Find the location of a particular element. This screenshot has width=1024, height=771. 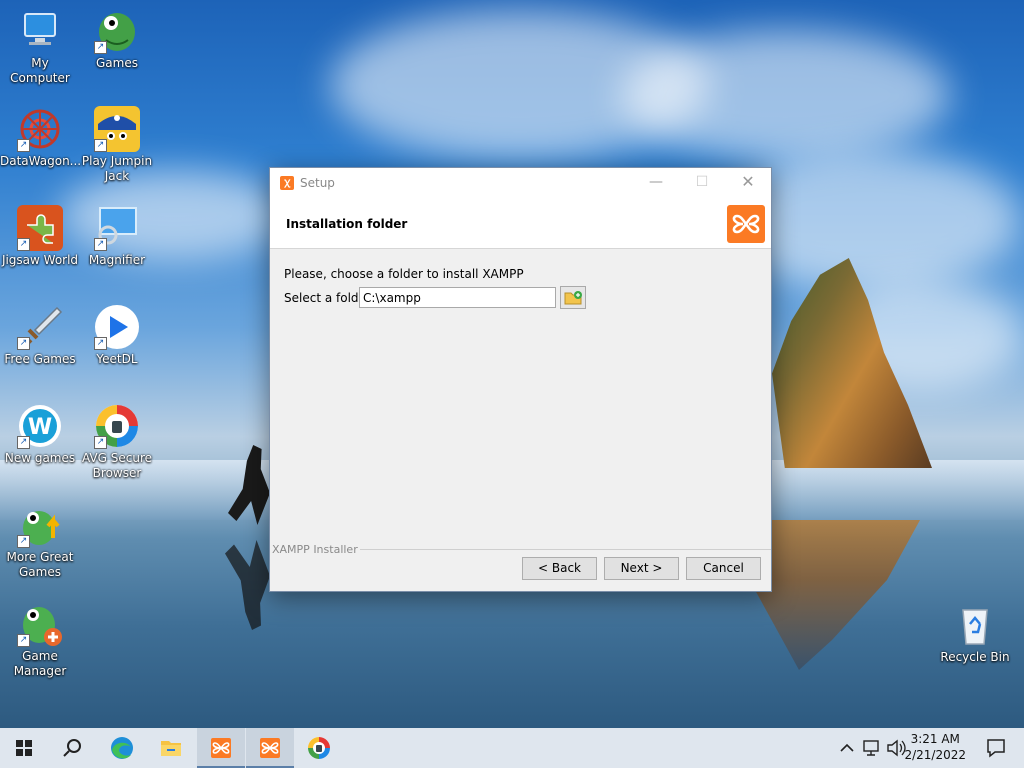

yeetdl-icon: ↗ is located at coordinates (117, 327).